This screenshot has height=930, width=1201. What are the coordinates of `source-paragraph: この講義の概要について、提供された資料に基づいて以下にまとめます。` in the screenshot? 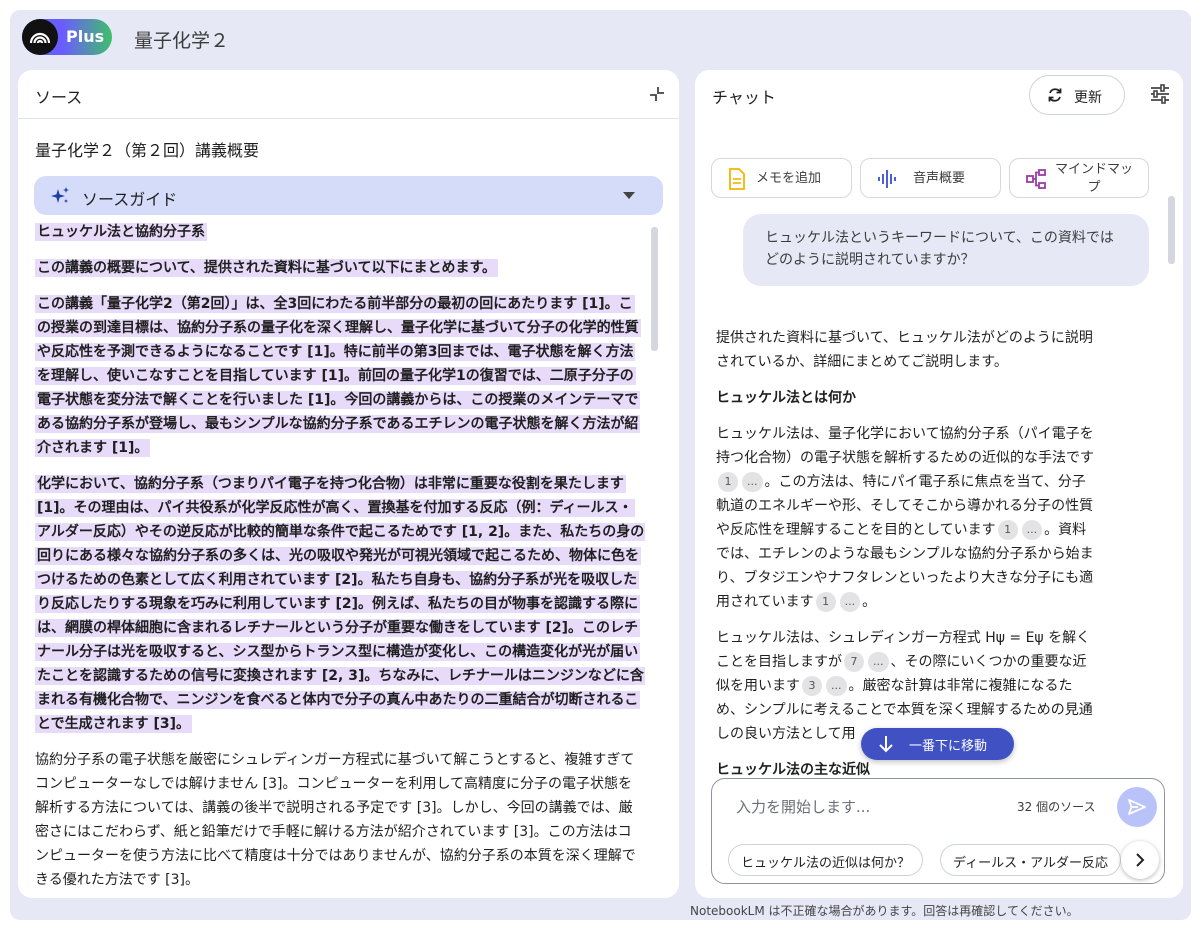 It's located at (267, 268).